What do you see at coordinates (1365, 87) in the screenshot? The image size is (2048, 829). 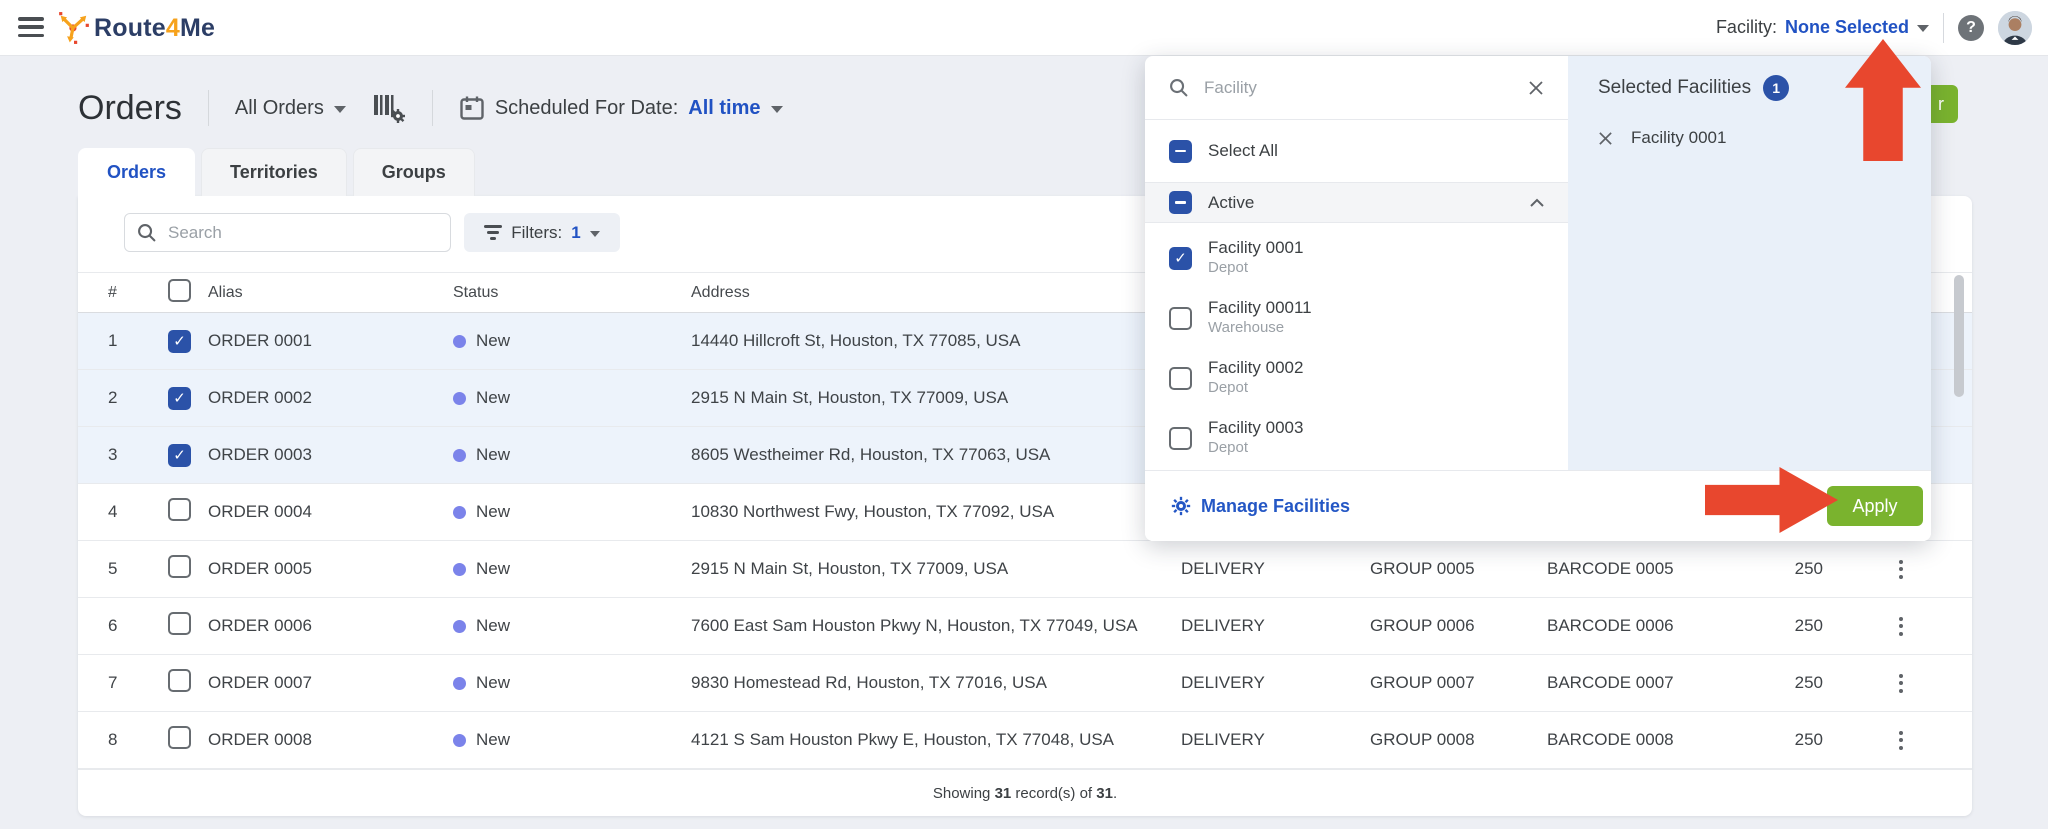 I see `facility-search-input` at bounding box center [1365, 87].